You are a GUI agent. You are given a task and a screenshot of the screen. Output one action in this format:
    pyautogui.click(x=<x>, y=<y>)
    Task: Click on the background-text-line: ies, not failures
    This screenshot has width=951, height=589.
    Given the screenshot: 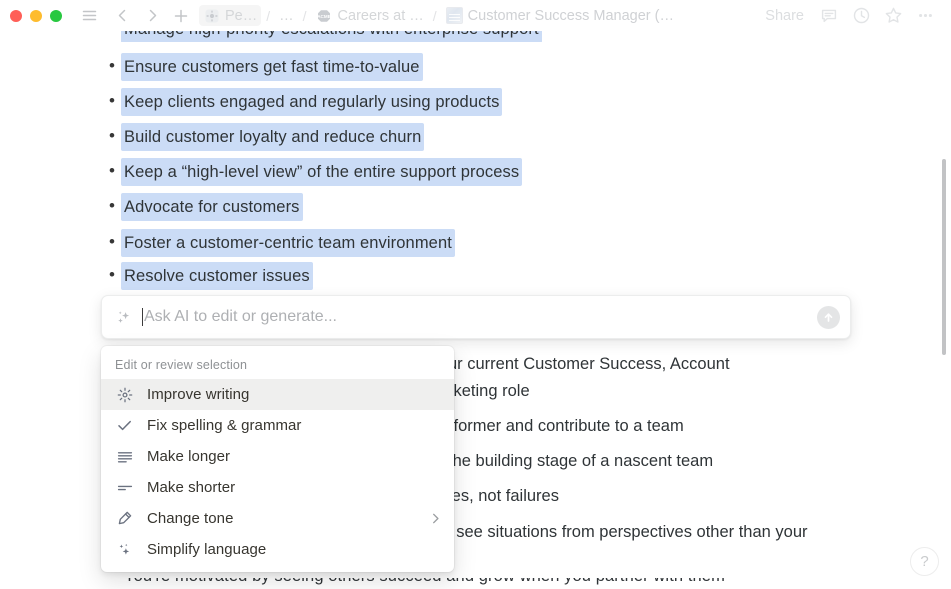 What is the action you would take?
    pyautogui.click(x=503, y=496)
    